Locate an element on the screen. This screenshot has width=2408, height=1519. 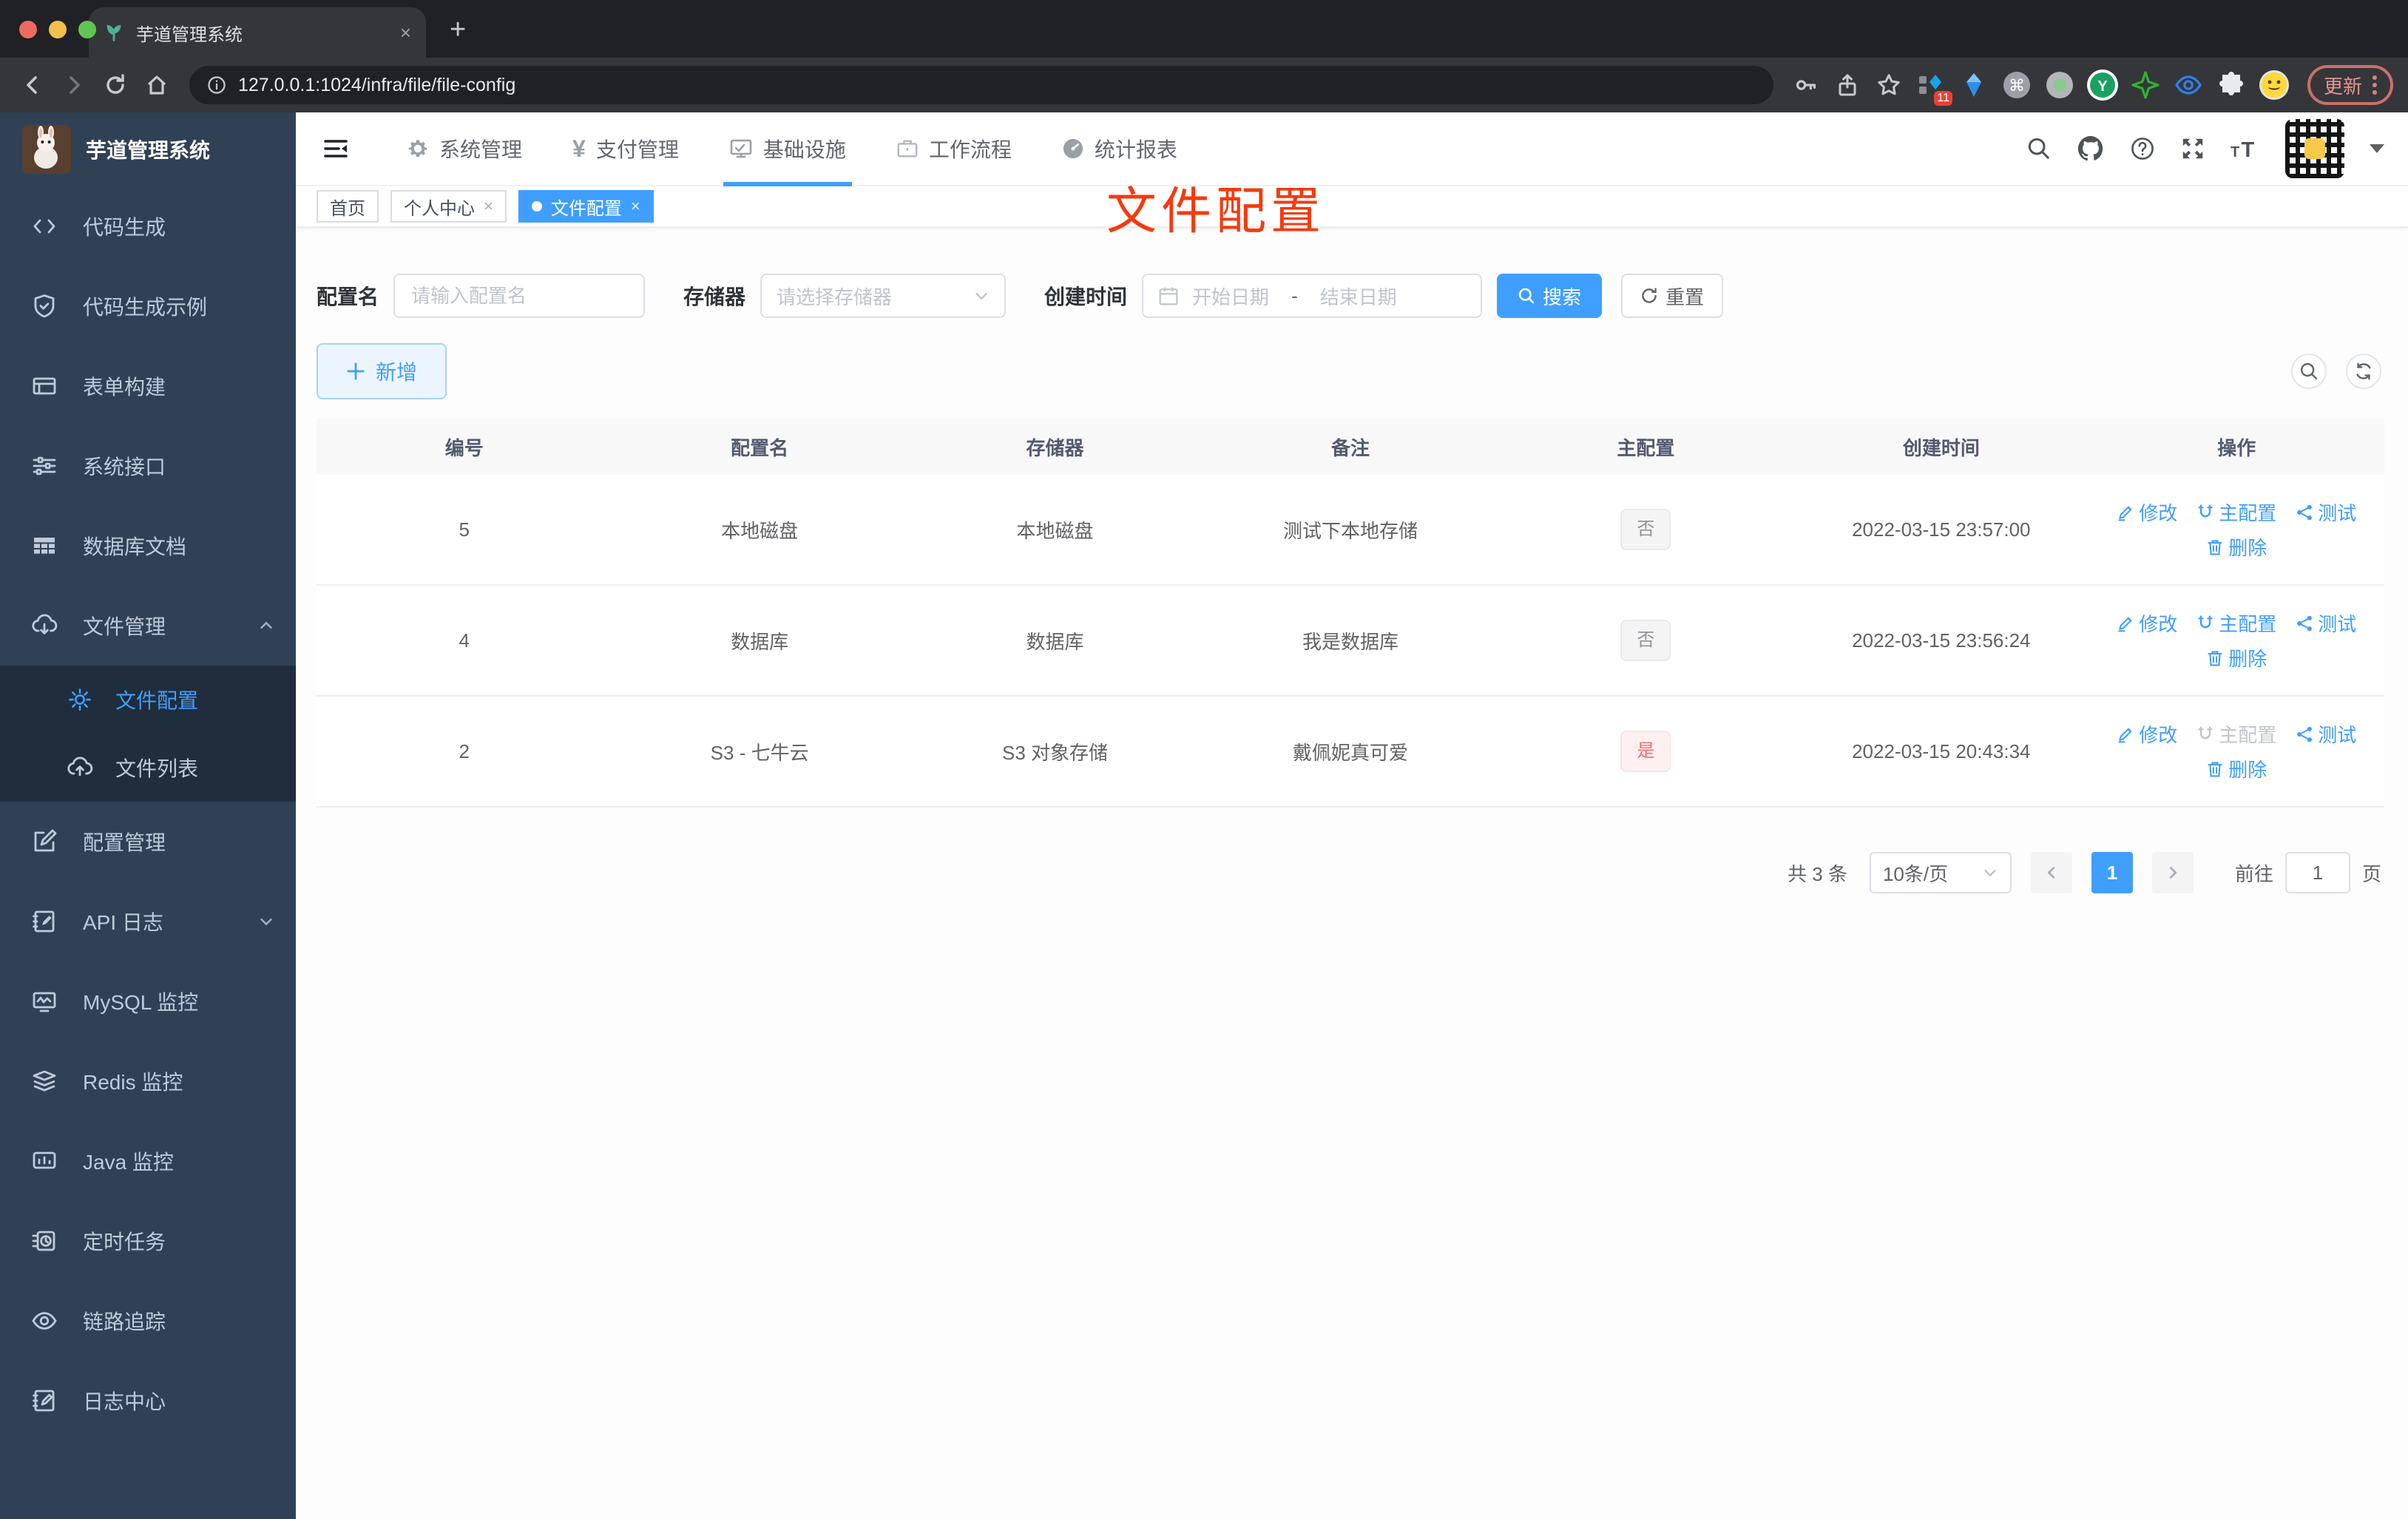
window-controls is located at coordinates (57, 29).